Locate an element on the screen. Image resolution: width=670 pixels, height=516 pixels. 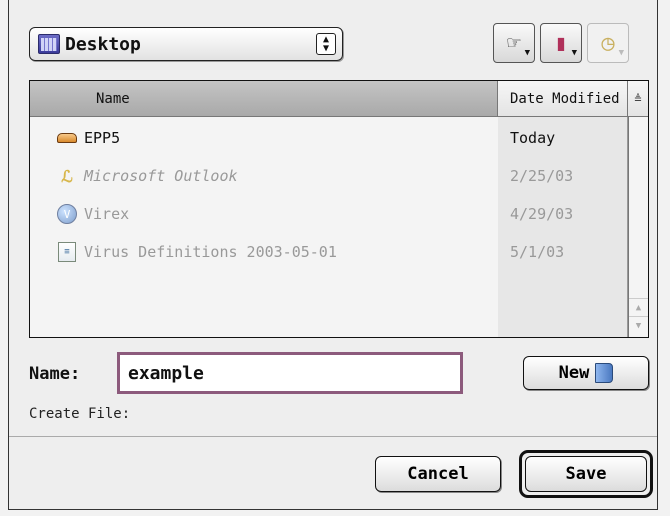
new-folder-button: New is located at coordinates (586, 373).